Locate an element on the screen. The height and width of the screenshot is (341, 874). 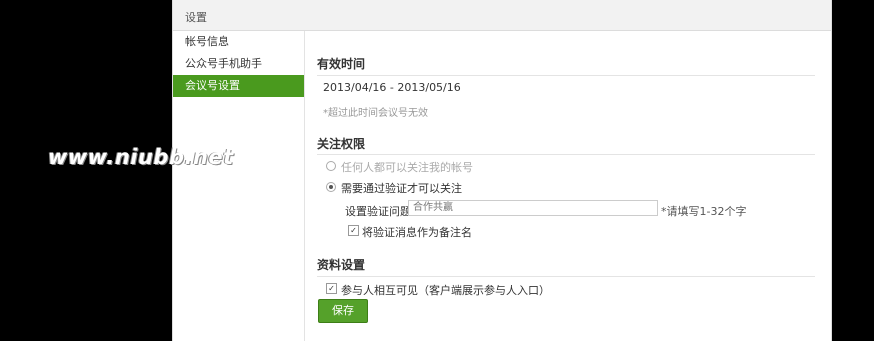
remark-checkbox-label: 将验证消息作为备注名 is located at coordinates (417, 232).